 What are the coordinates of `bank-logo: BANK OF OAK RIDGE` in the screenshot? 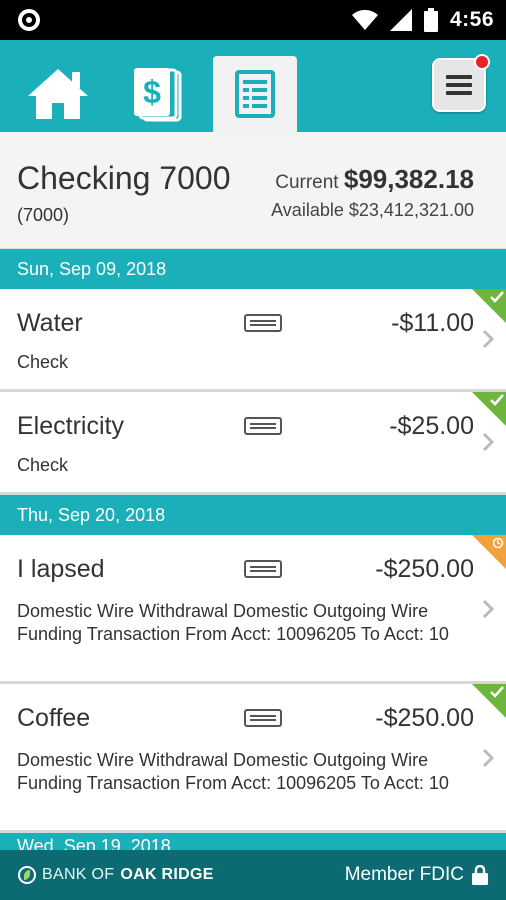 It's located at (116, 875).